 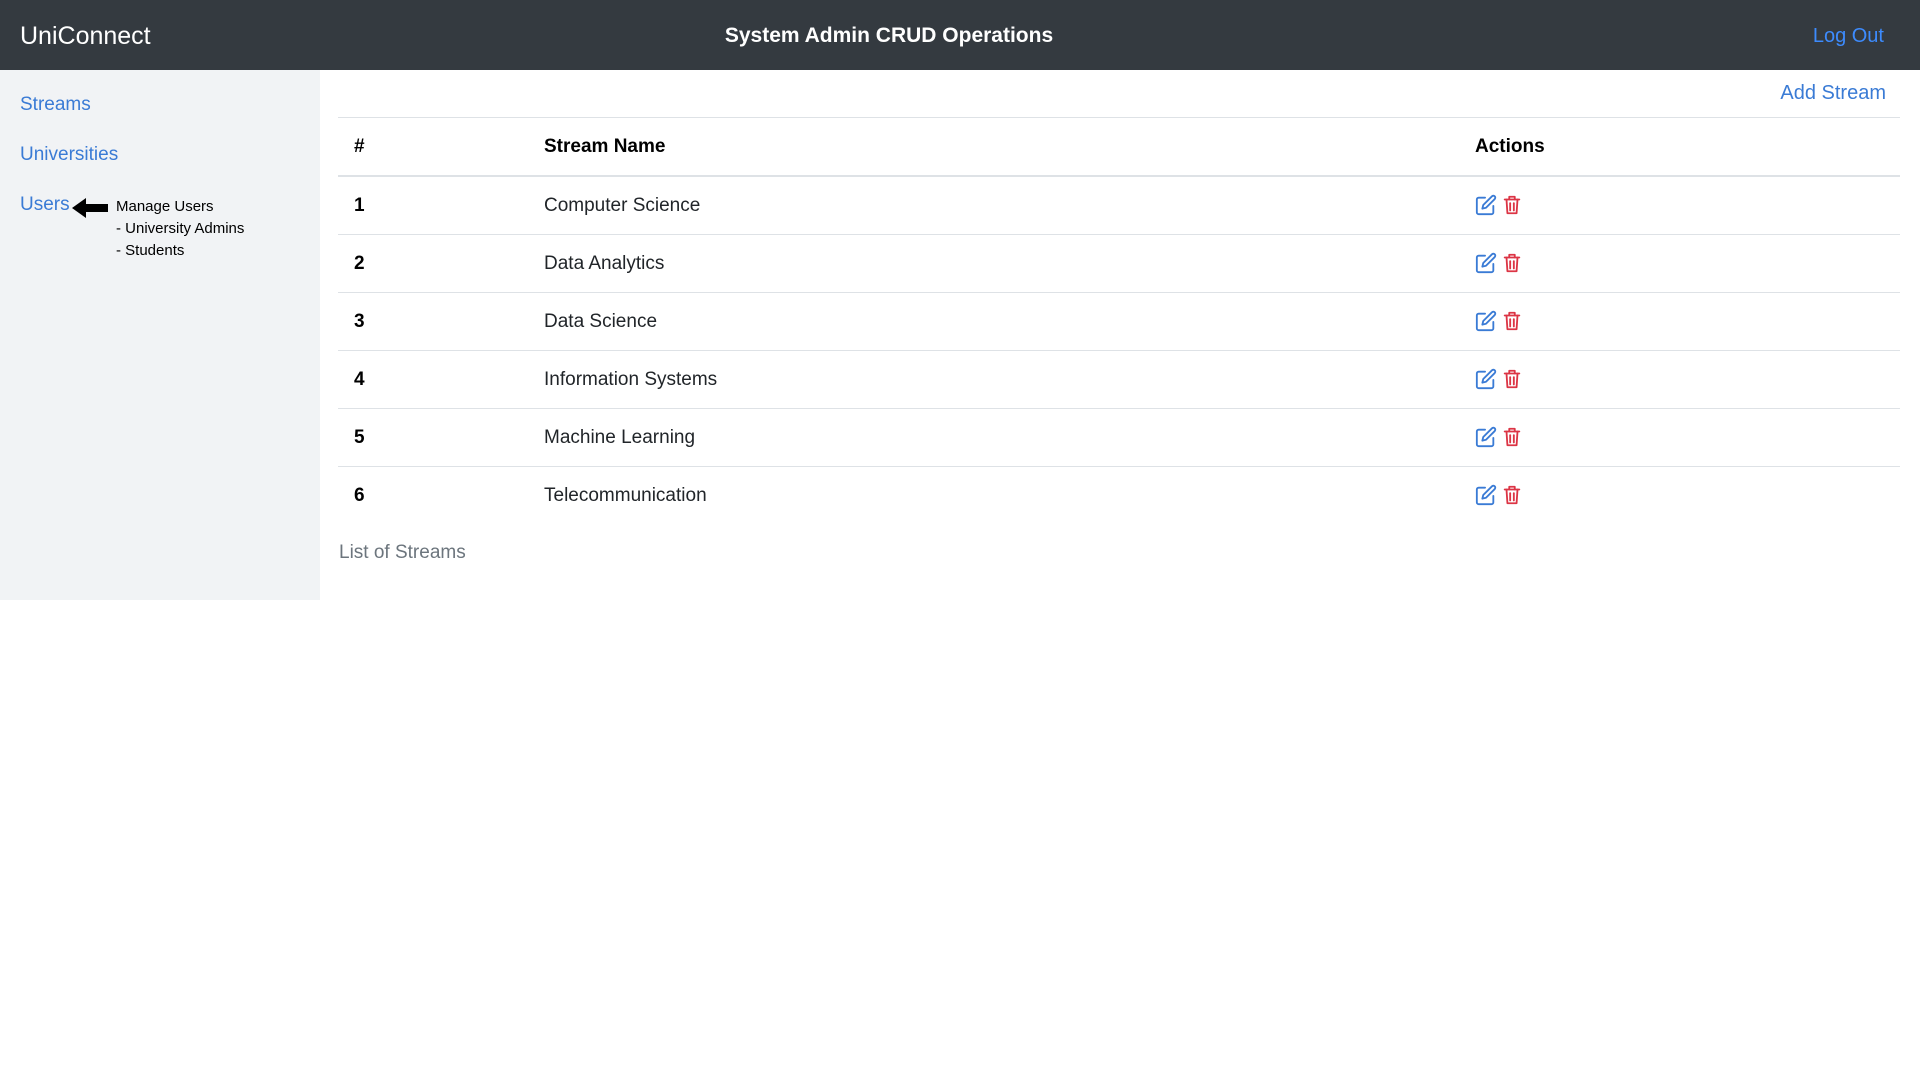 I want to click on stream-name-cell: Computer Science, so click(x=993, y=205).